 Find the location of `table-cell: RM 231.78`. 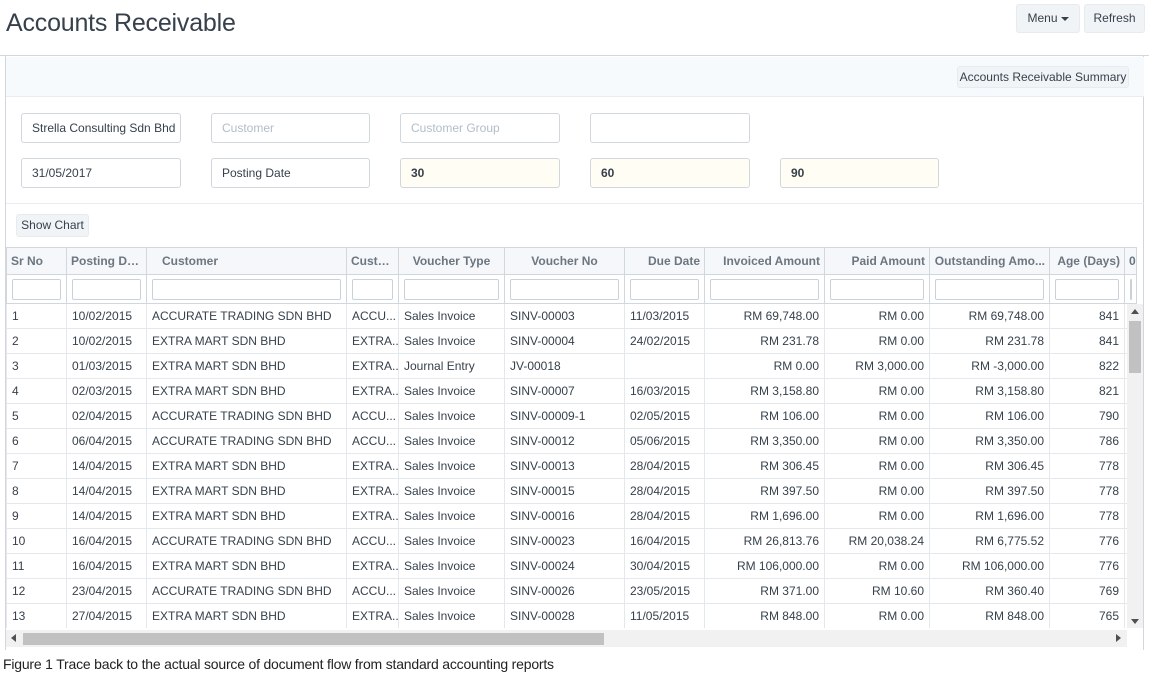

table-cell: RM 231.78 is located at coordinates (764, 341).